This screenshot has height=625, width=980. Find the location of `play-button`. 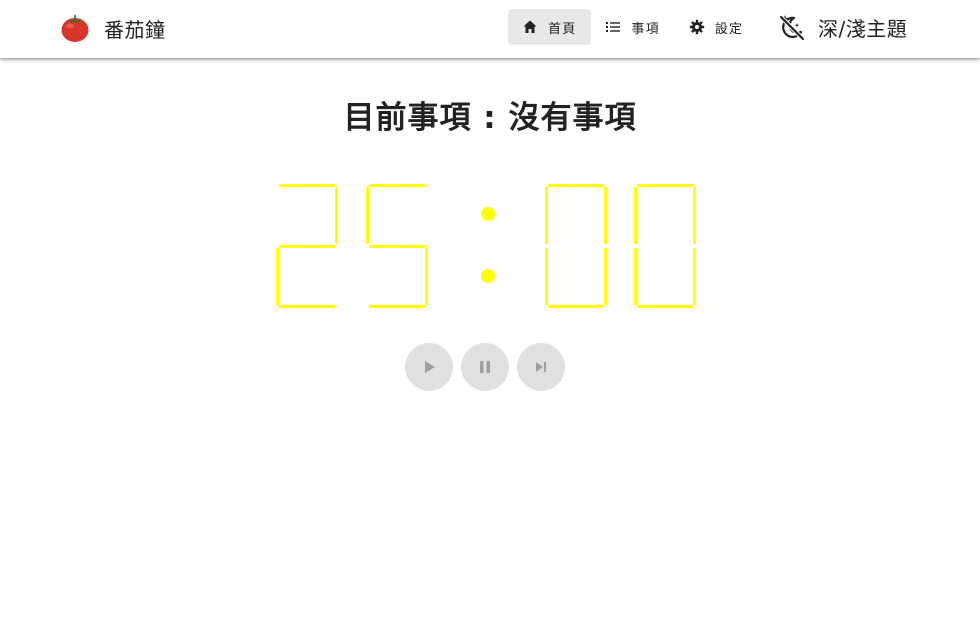

play-button is located at coordinates (429, 367).